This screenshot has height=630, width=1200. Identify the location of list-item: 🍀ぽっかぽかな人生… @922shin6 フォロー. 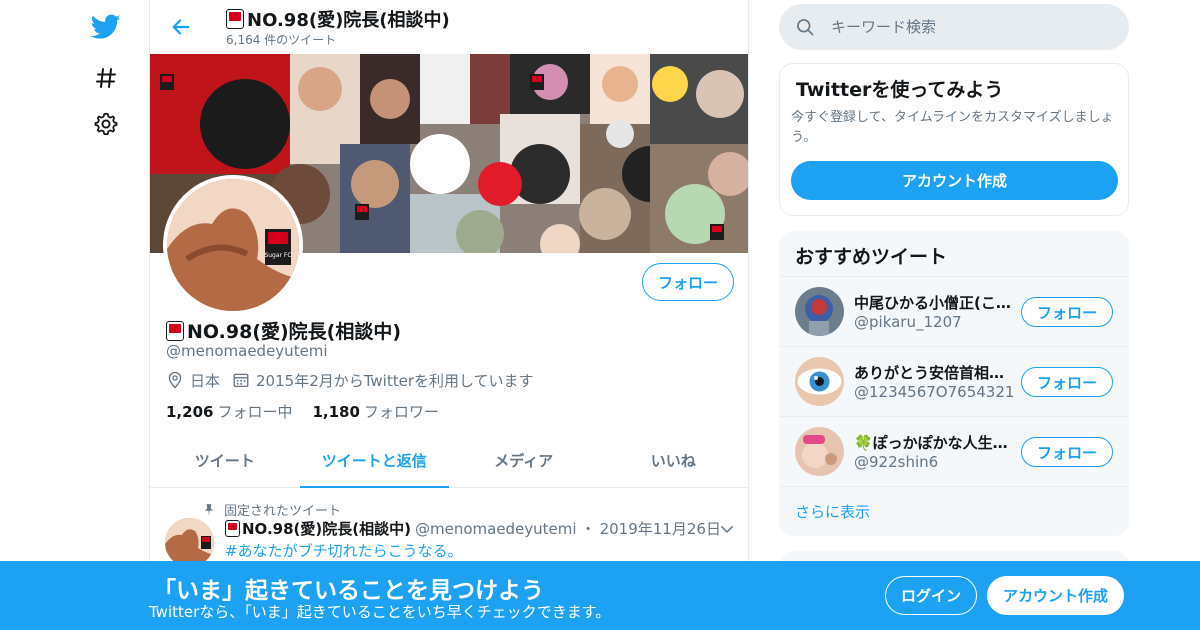
(954, 451).